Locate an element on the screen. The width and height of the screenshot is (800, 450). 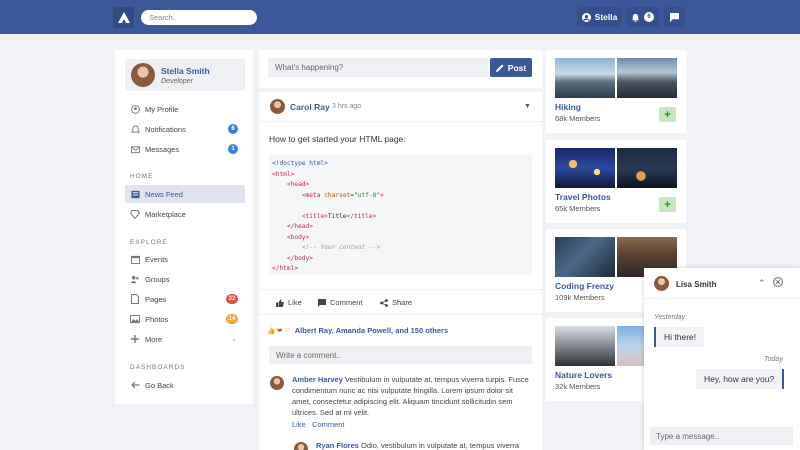
commenter-name: Ryan Flores is located at coordinates (337, 445).